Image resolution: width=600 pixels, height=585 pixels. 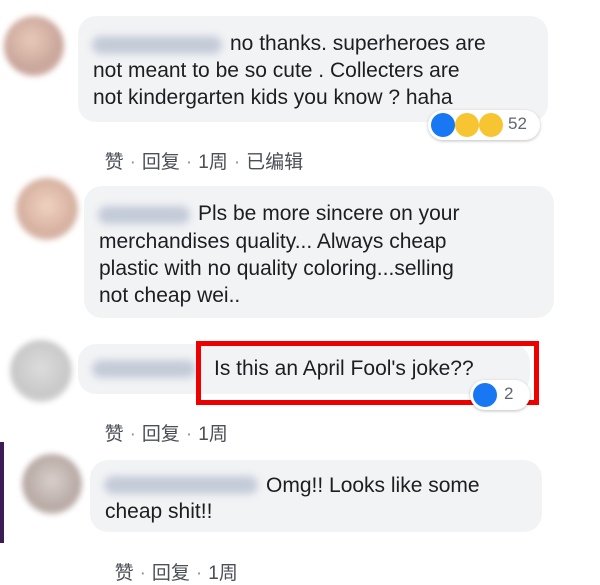 What do you see at coordinates (170, 295) in the screenshot?
I see `comment-text-line: not cheap wei..` at bounding box center [170, 295].